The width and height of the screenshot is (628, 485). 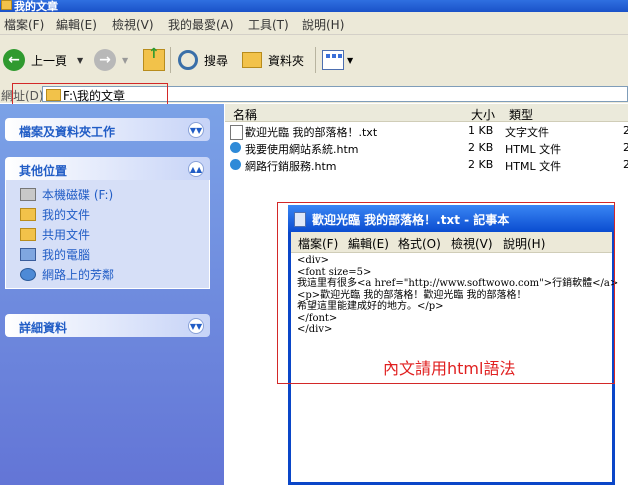 I want to click on other-places-panel: 其他位置 ▲▲ 本機磁碟 (F:) 我的文件 共用文件 我的電腦 網路上的芳鄰, so click(x=107, y=223).